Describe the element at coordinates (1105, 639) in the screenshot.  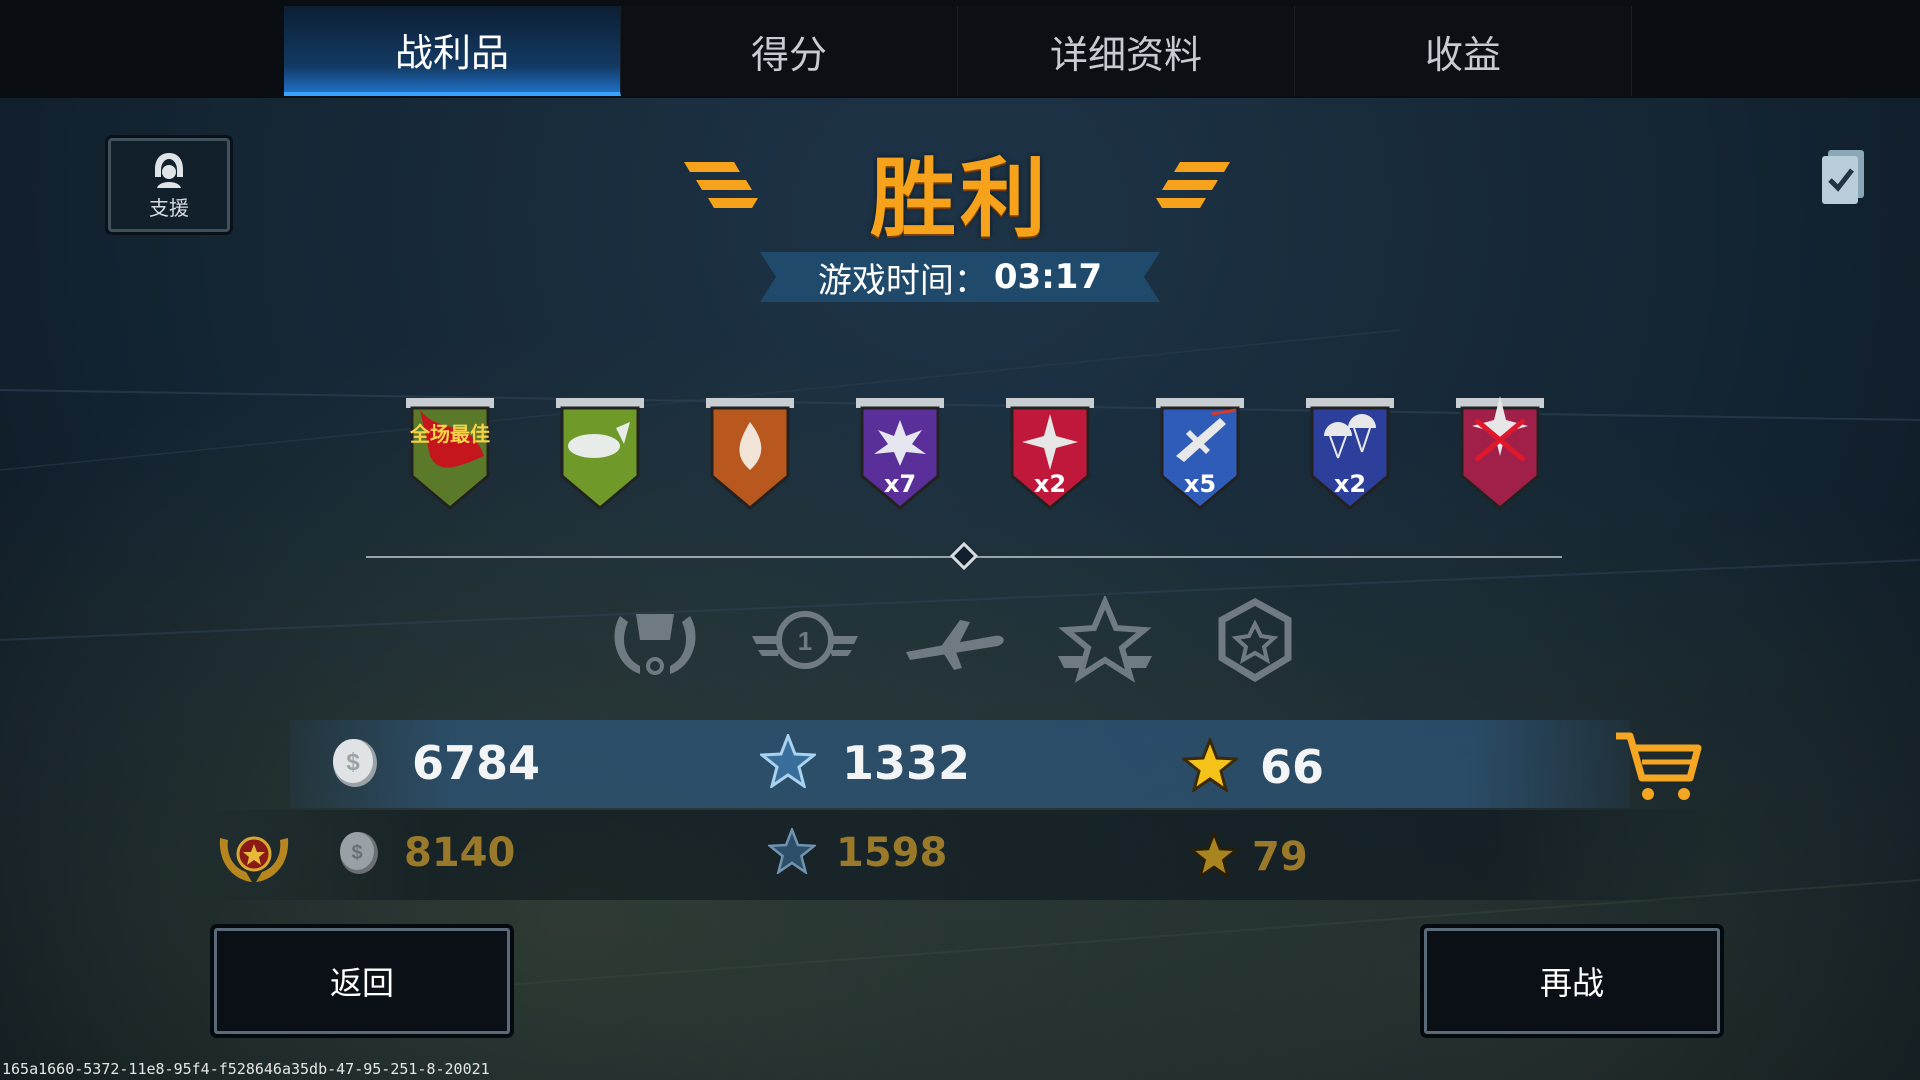
I see `star-banner-icon` at that location.